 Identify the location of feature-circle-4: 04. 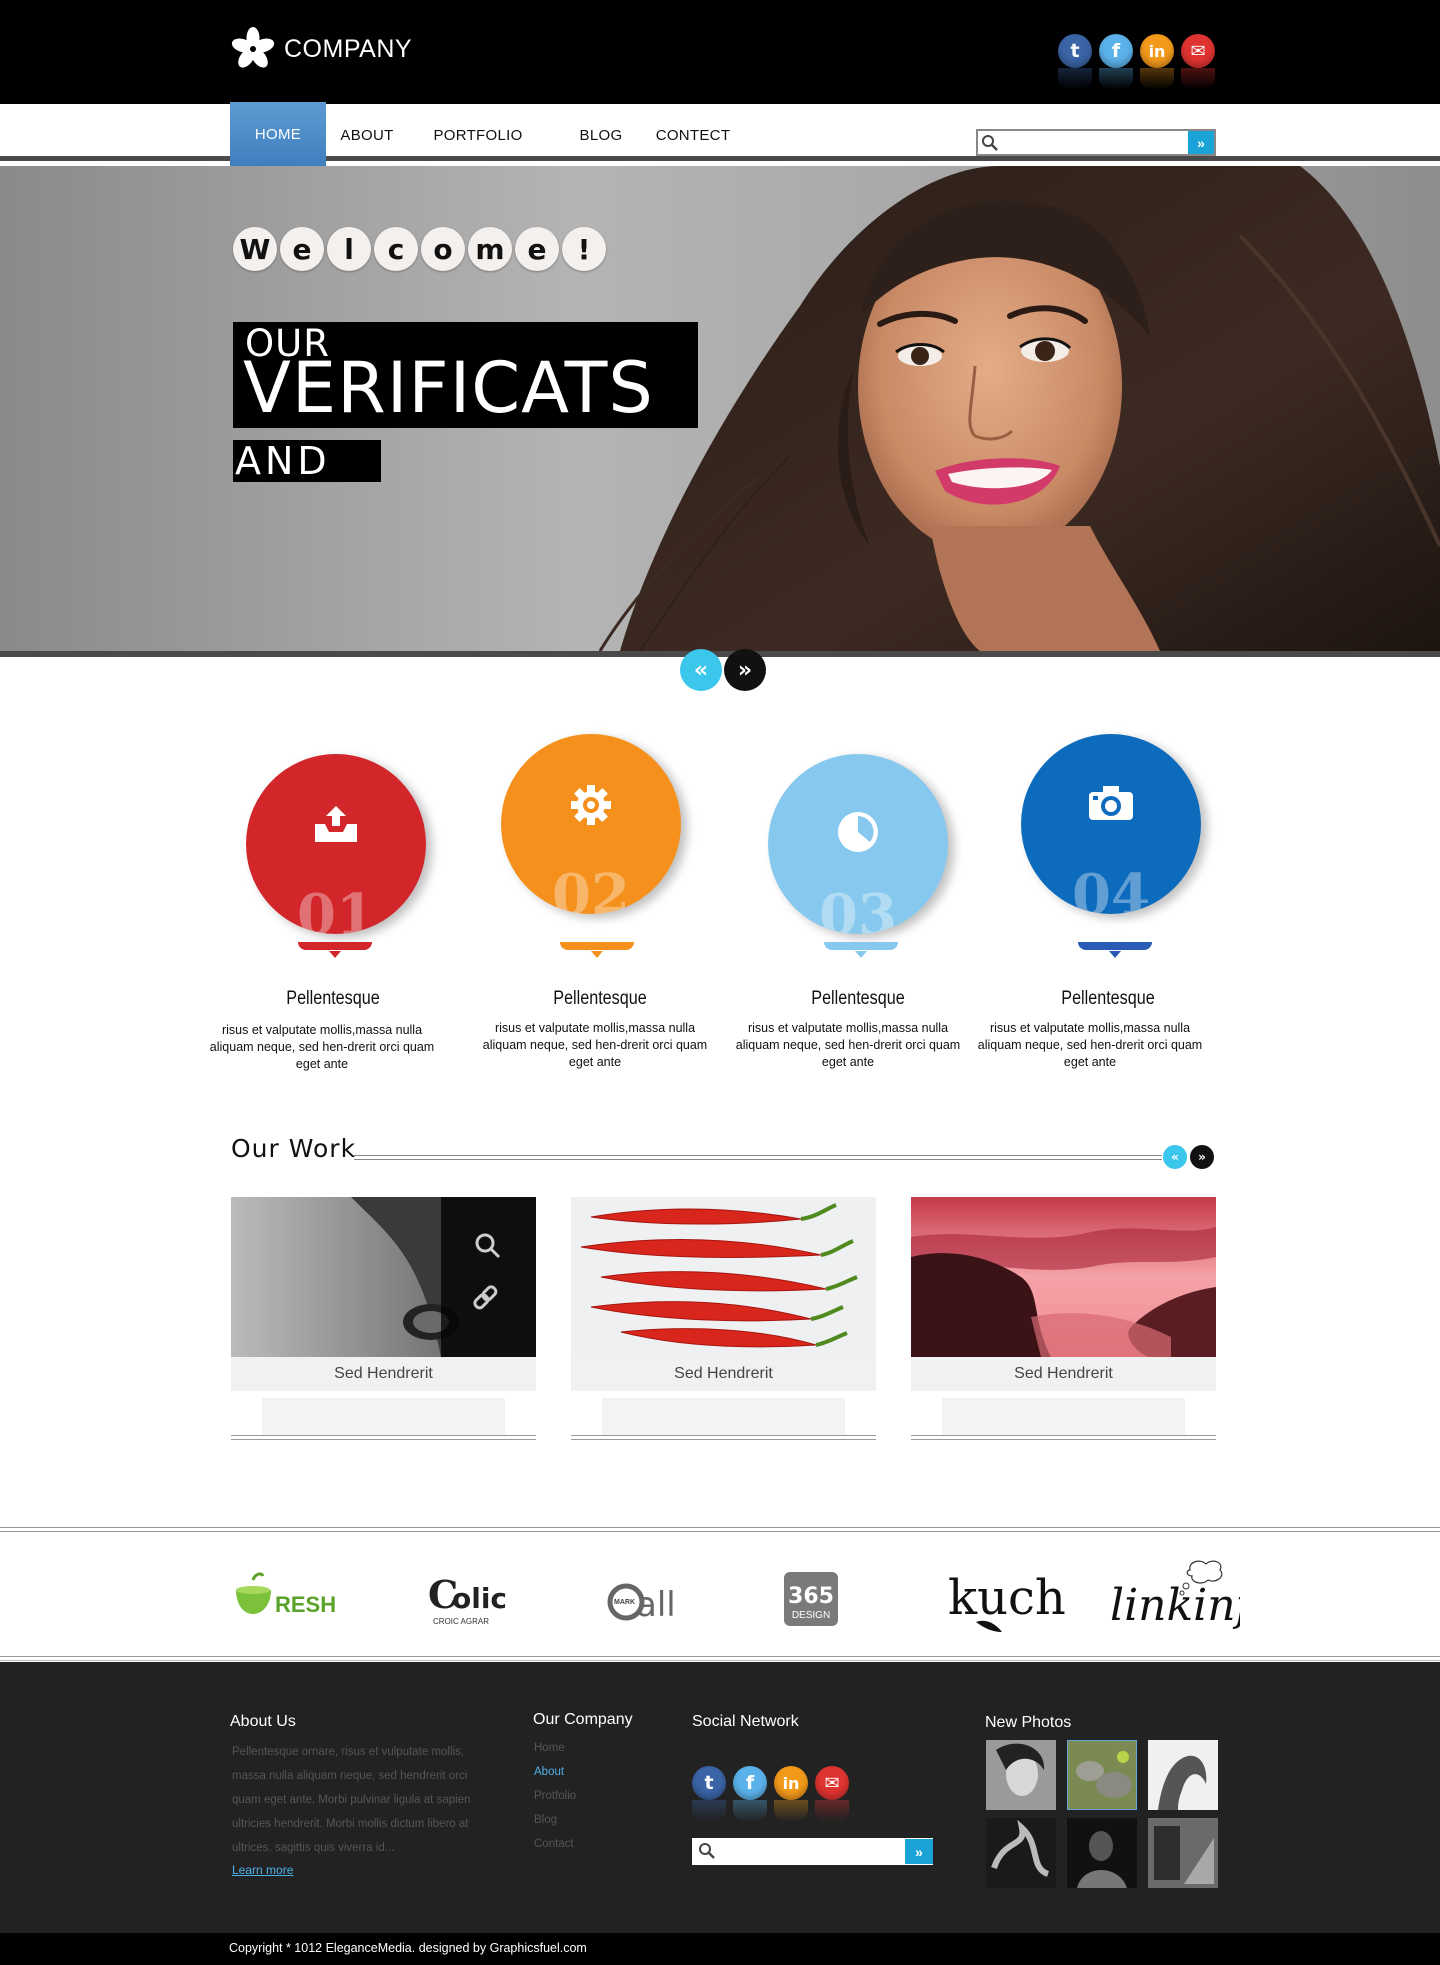
(1111, 824).